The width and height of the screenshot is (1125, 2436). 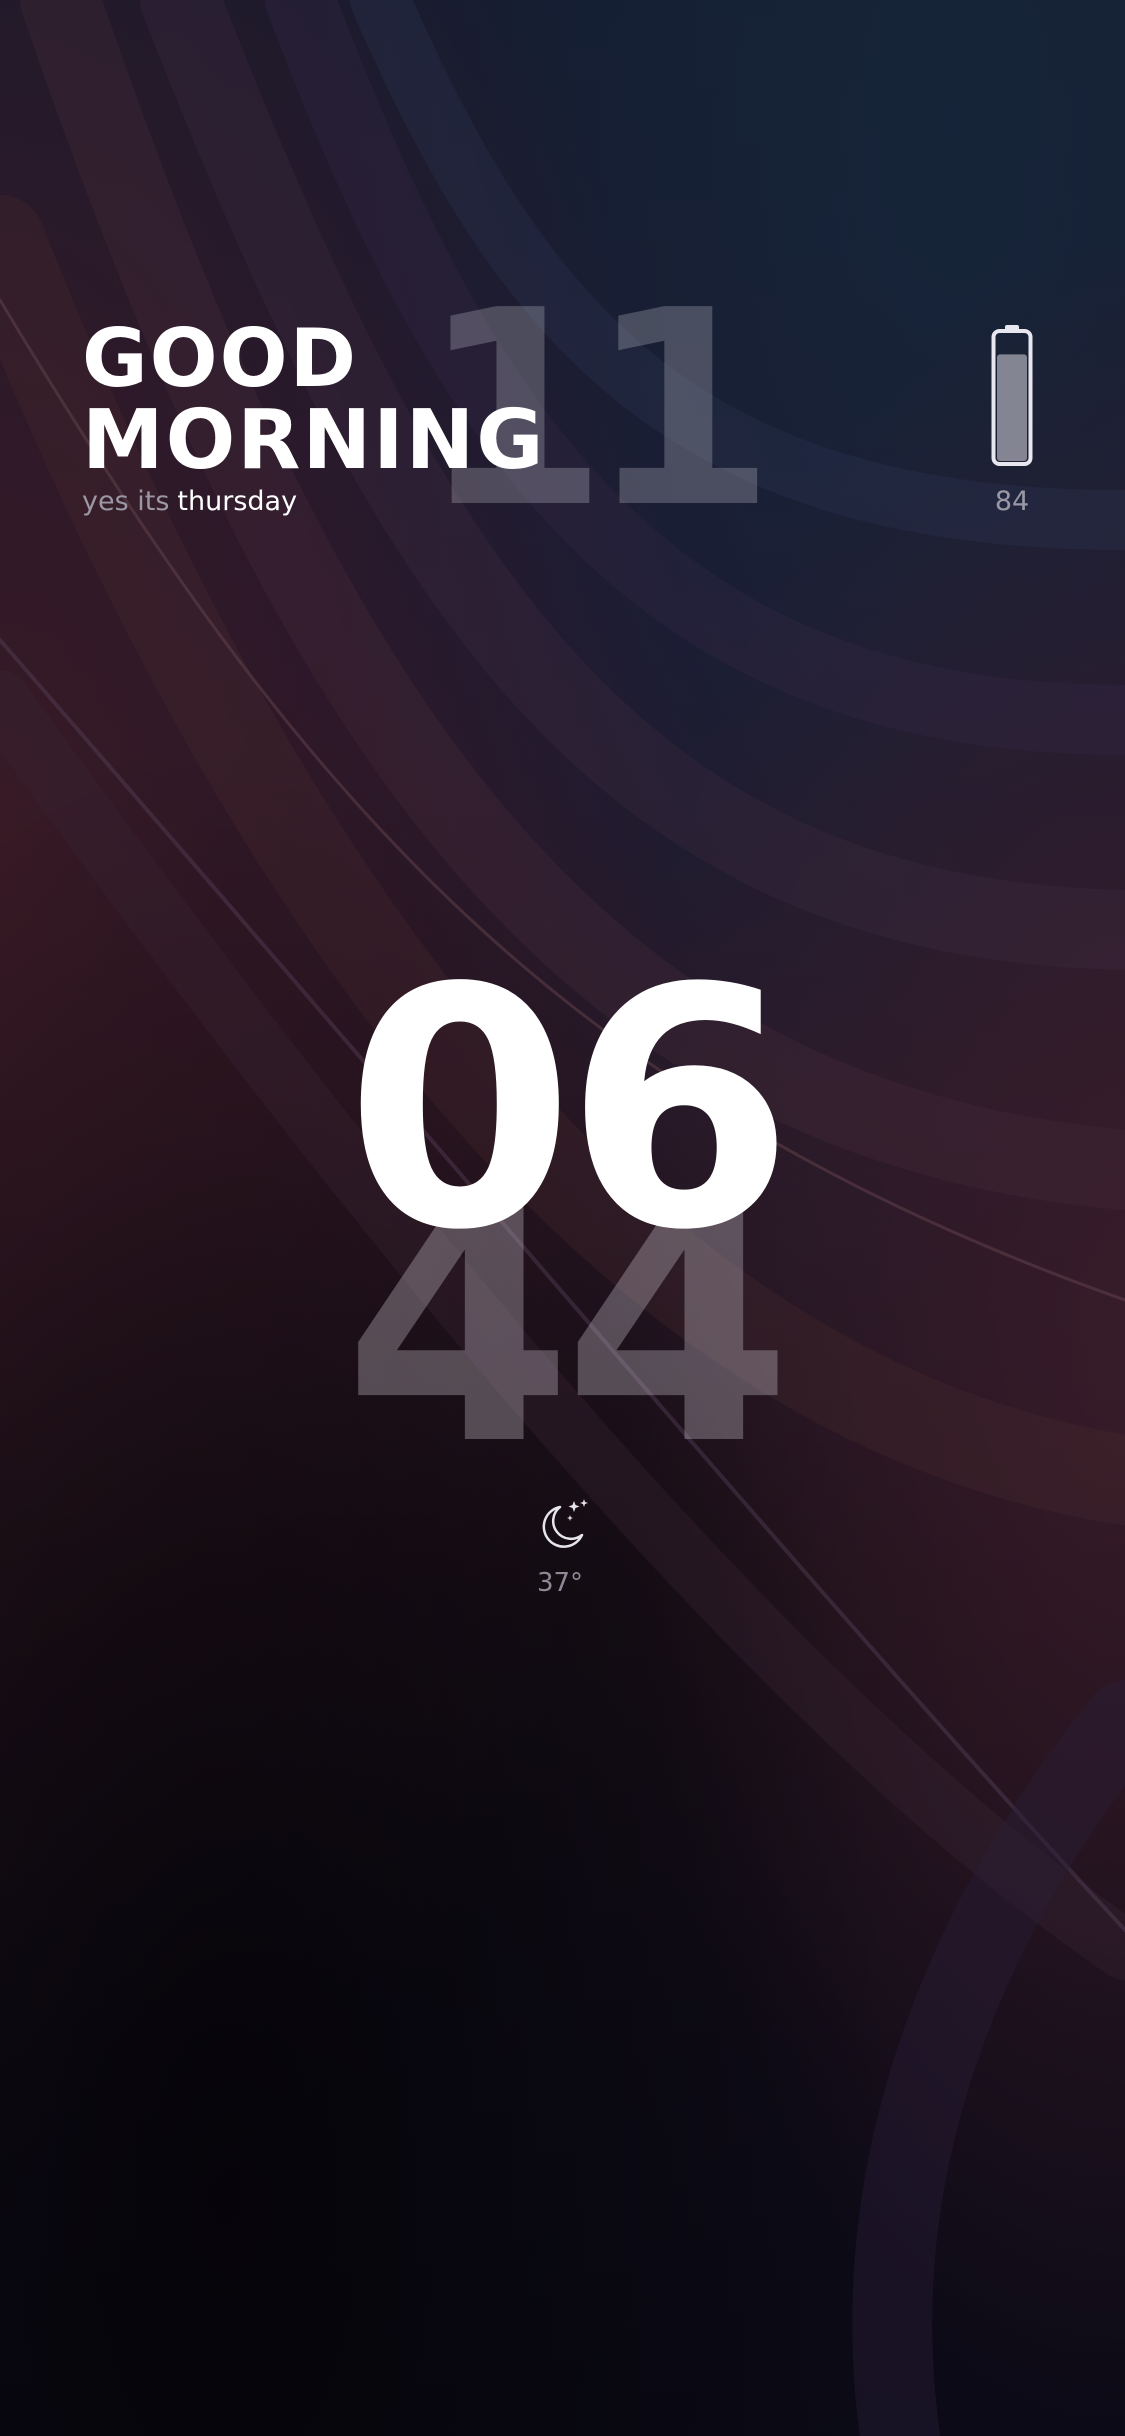 What do you see at coordinates (220, 358) in the screenshot?
I see `greeting-line-1: GOOD` at bounding box center [220, 358].